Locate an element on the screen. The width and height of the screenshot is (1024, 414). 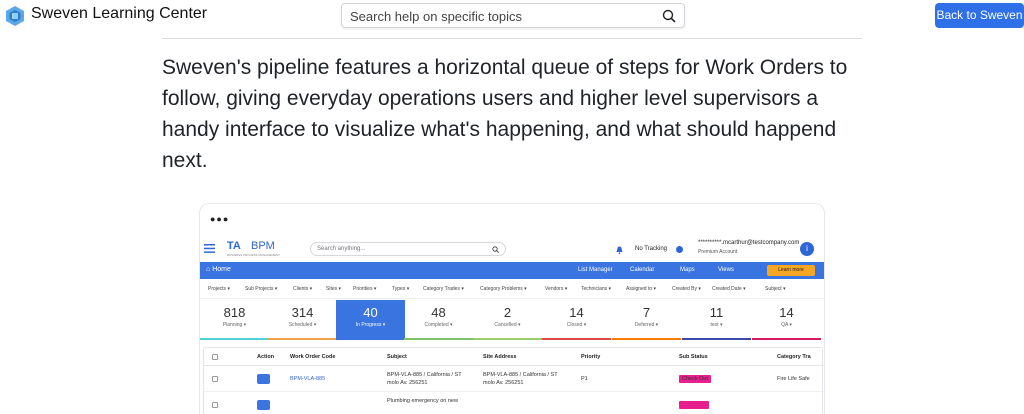
user-email: **********.mcarthur@testcompany.com is located at coordinates (749, 243).